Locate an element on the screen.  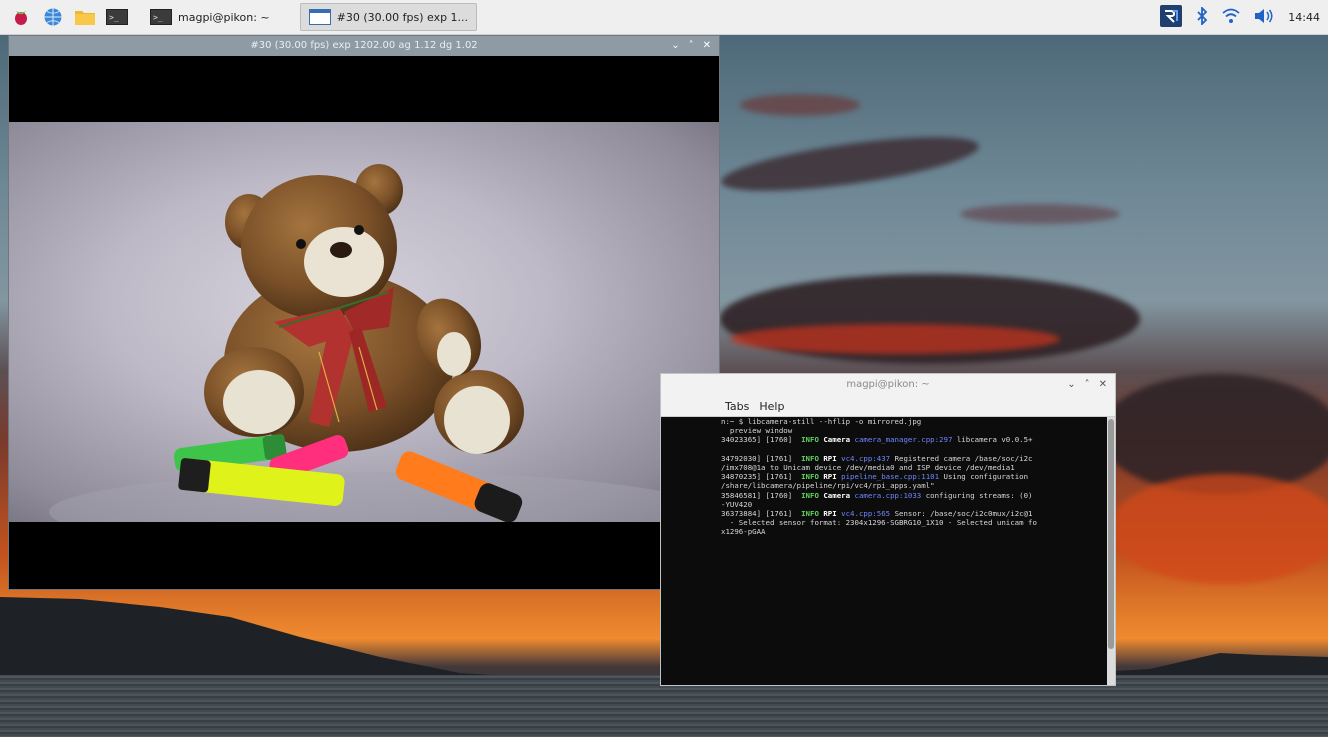
terminal-line: preview window is located at coordinates (757, 431).